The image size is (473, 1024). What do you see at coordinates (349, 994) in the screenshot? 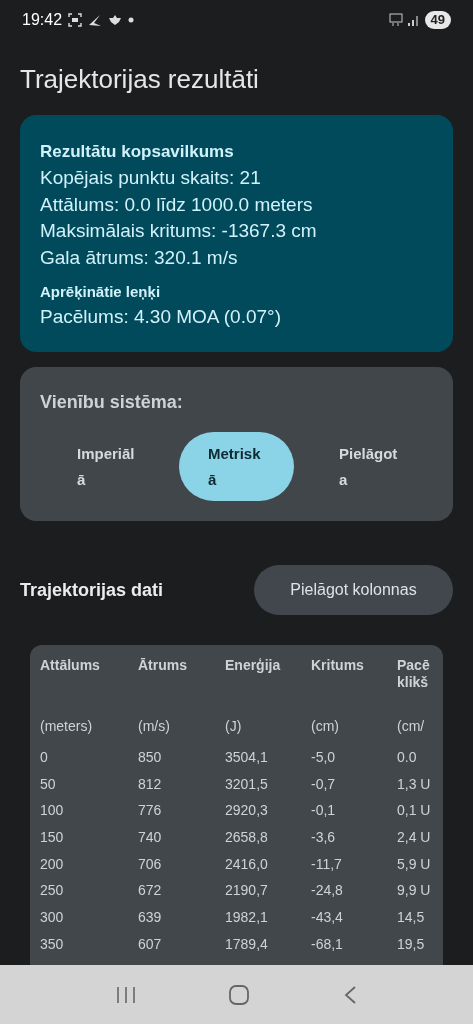
I see `back-icon` at bounding box center [349, 994].